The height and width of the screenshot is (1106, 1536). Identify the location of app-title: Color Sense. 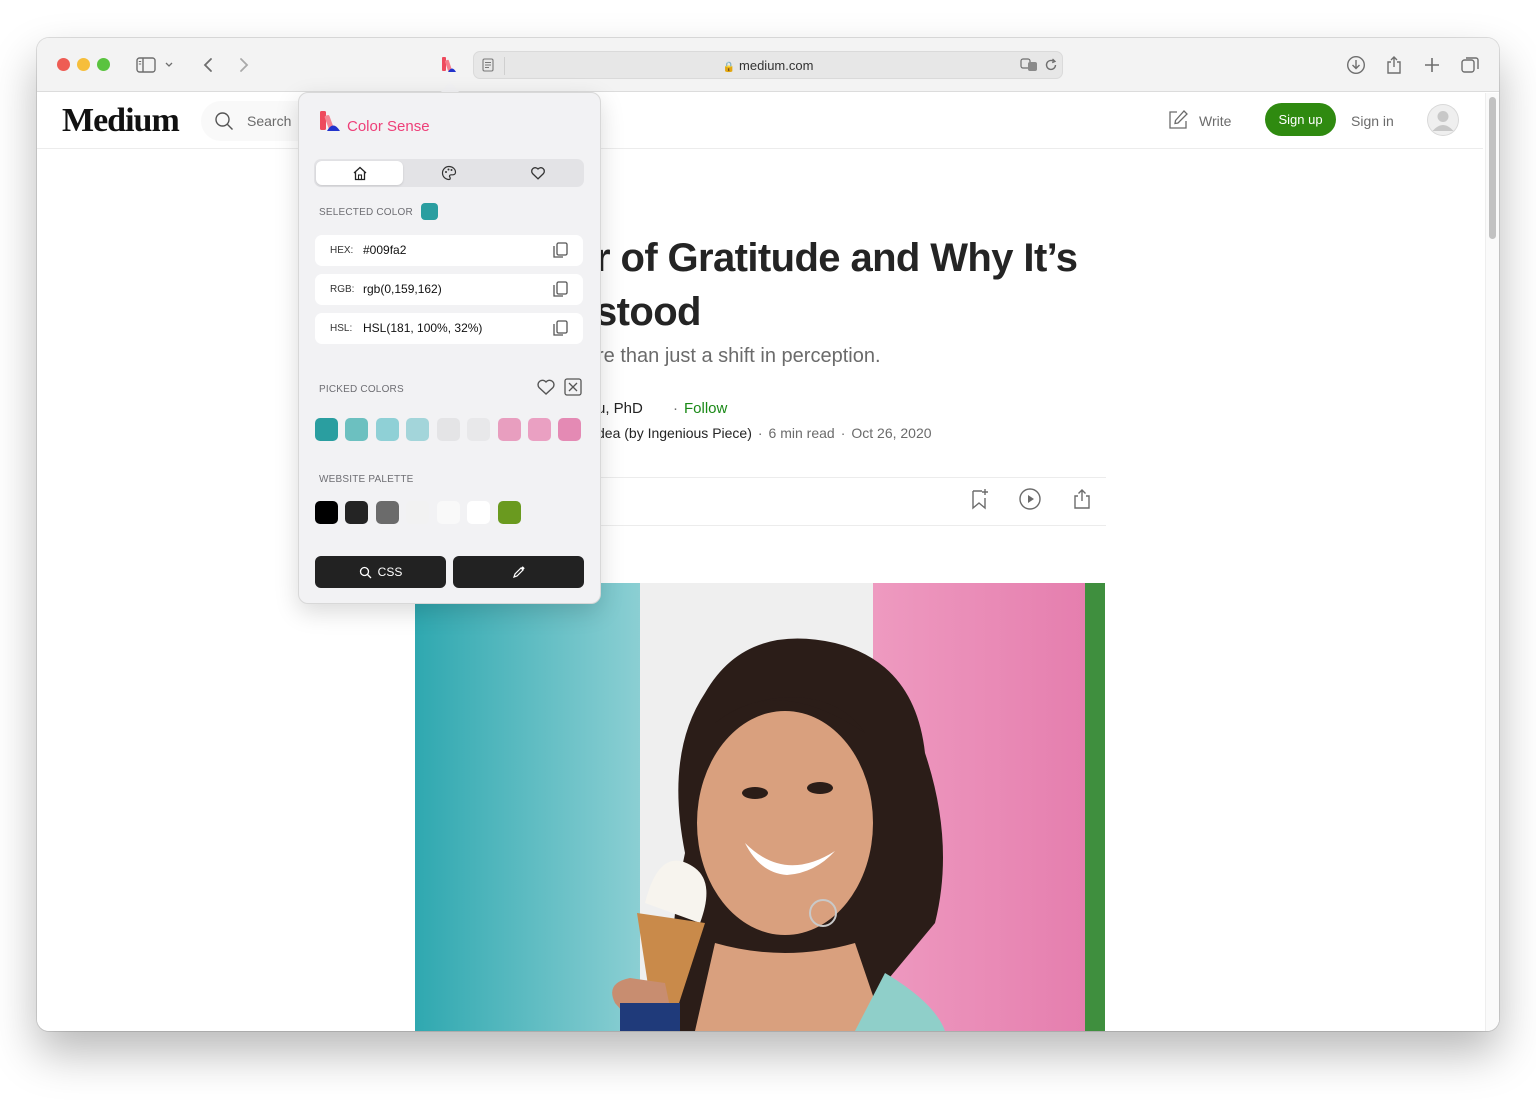
(388, 126).